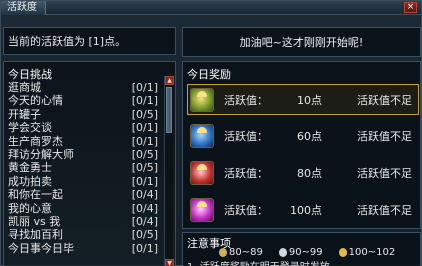  Describe the element at coordinates (83, 194) in the screenshot. I see `challenge-item: 和你在一起 [0/4]` at that location.